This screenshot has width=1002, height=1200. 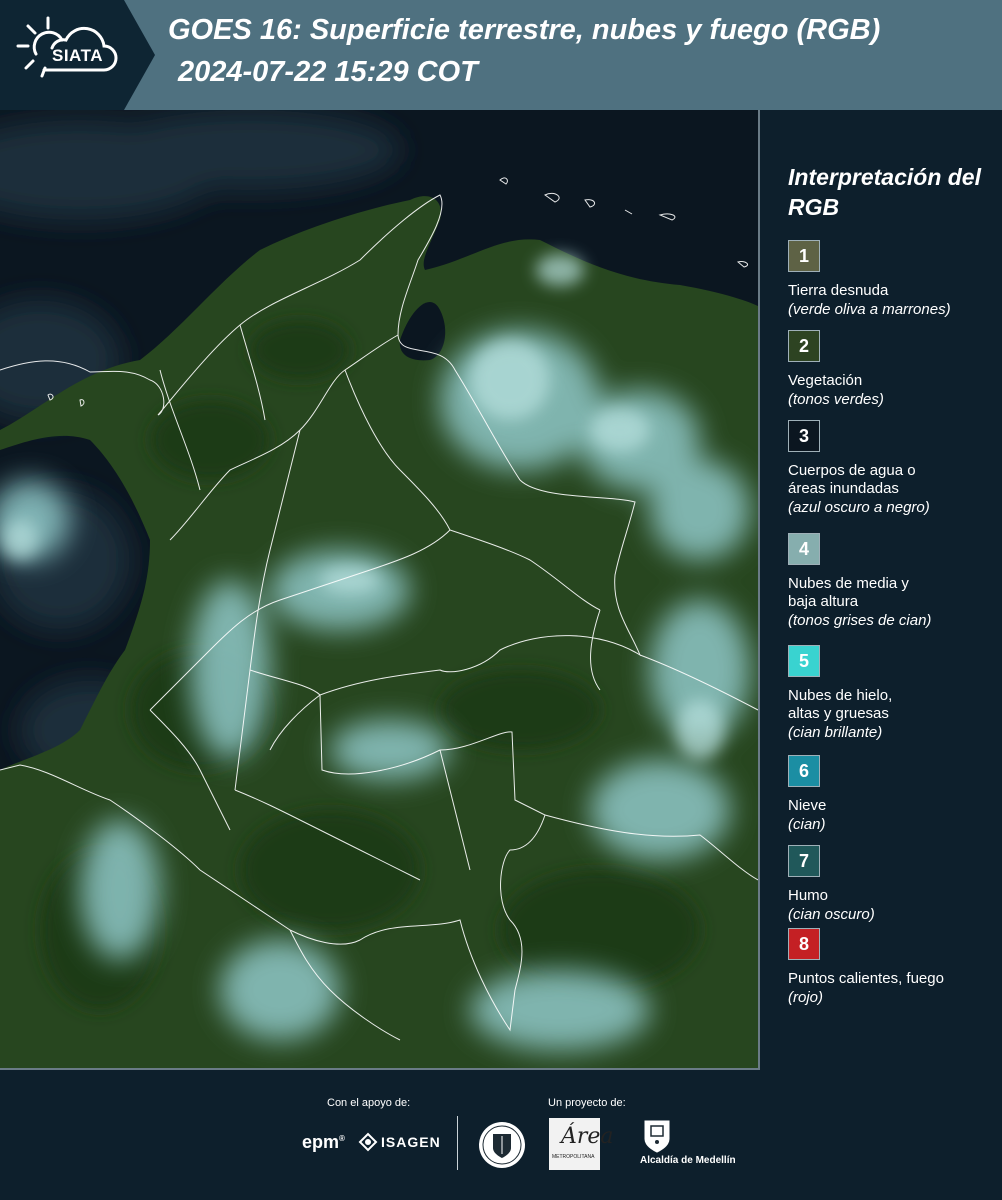 What do you see at coordinates (342, 1138) in the screenshot?
I see `registered-mark: ®` at bounding box center [342, 1138].